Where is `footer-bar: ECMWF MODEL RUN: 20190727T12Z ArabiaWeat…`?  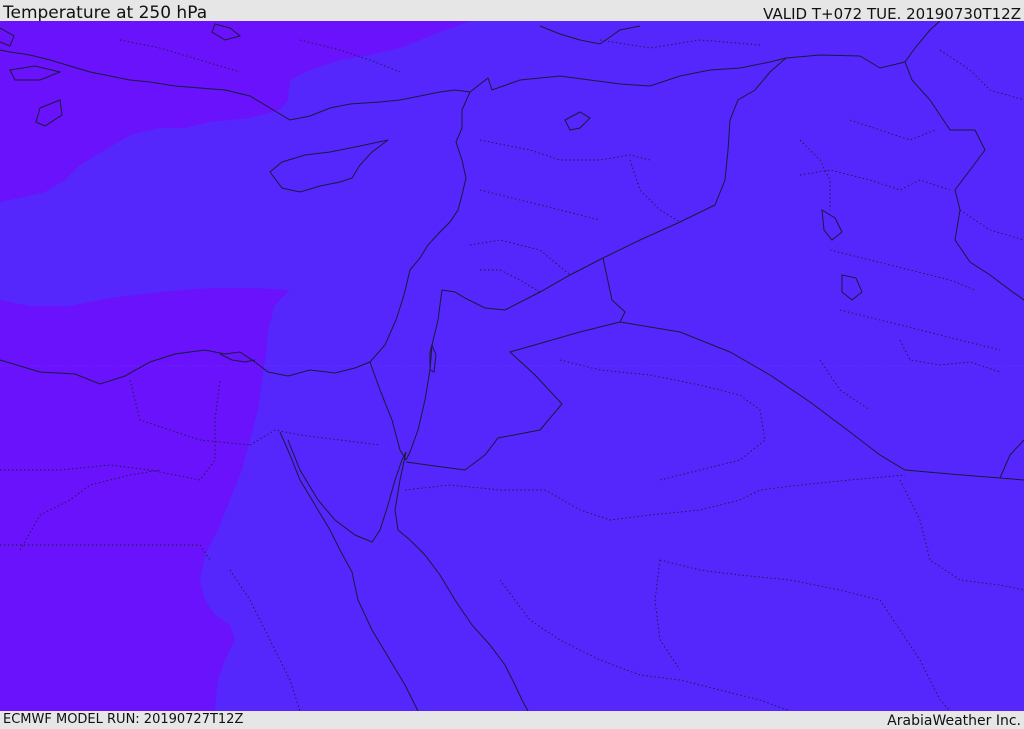
footer-bar: ECMWF MODEL RUN: 20190727T12Z ArabiaWeat… is located at coordinates (512, 720).